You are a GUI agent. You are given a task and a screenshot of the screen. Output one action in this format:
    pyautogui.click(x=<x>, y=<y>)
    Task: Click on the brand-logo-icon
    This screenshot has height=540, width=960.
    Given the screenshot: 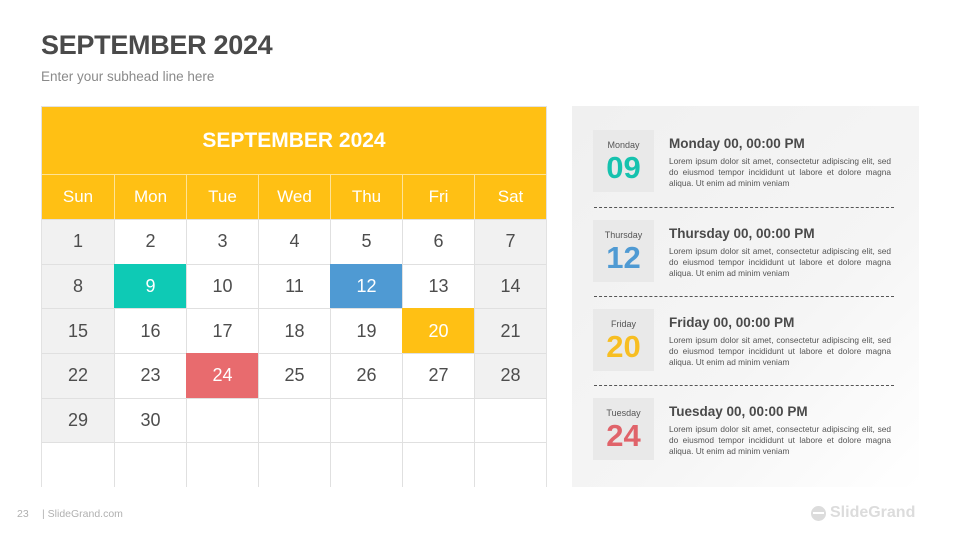 What is the action you would take?
    pyautogui.click(x=818, y=513)
    